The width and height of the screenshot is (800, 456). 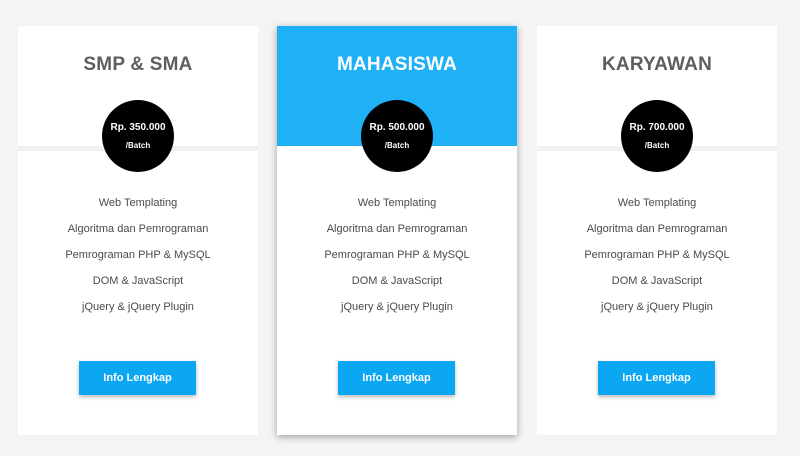 What do you see at coordinates (657, 127) in the screenshot?
I see `price-amount: Rp. 700.000` at bounding box center [657, 127].